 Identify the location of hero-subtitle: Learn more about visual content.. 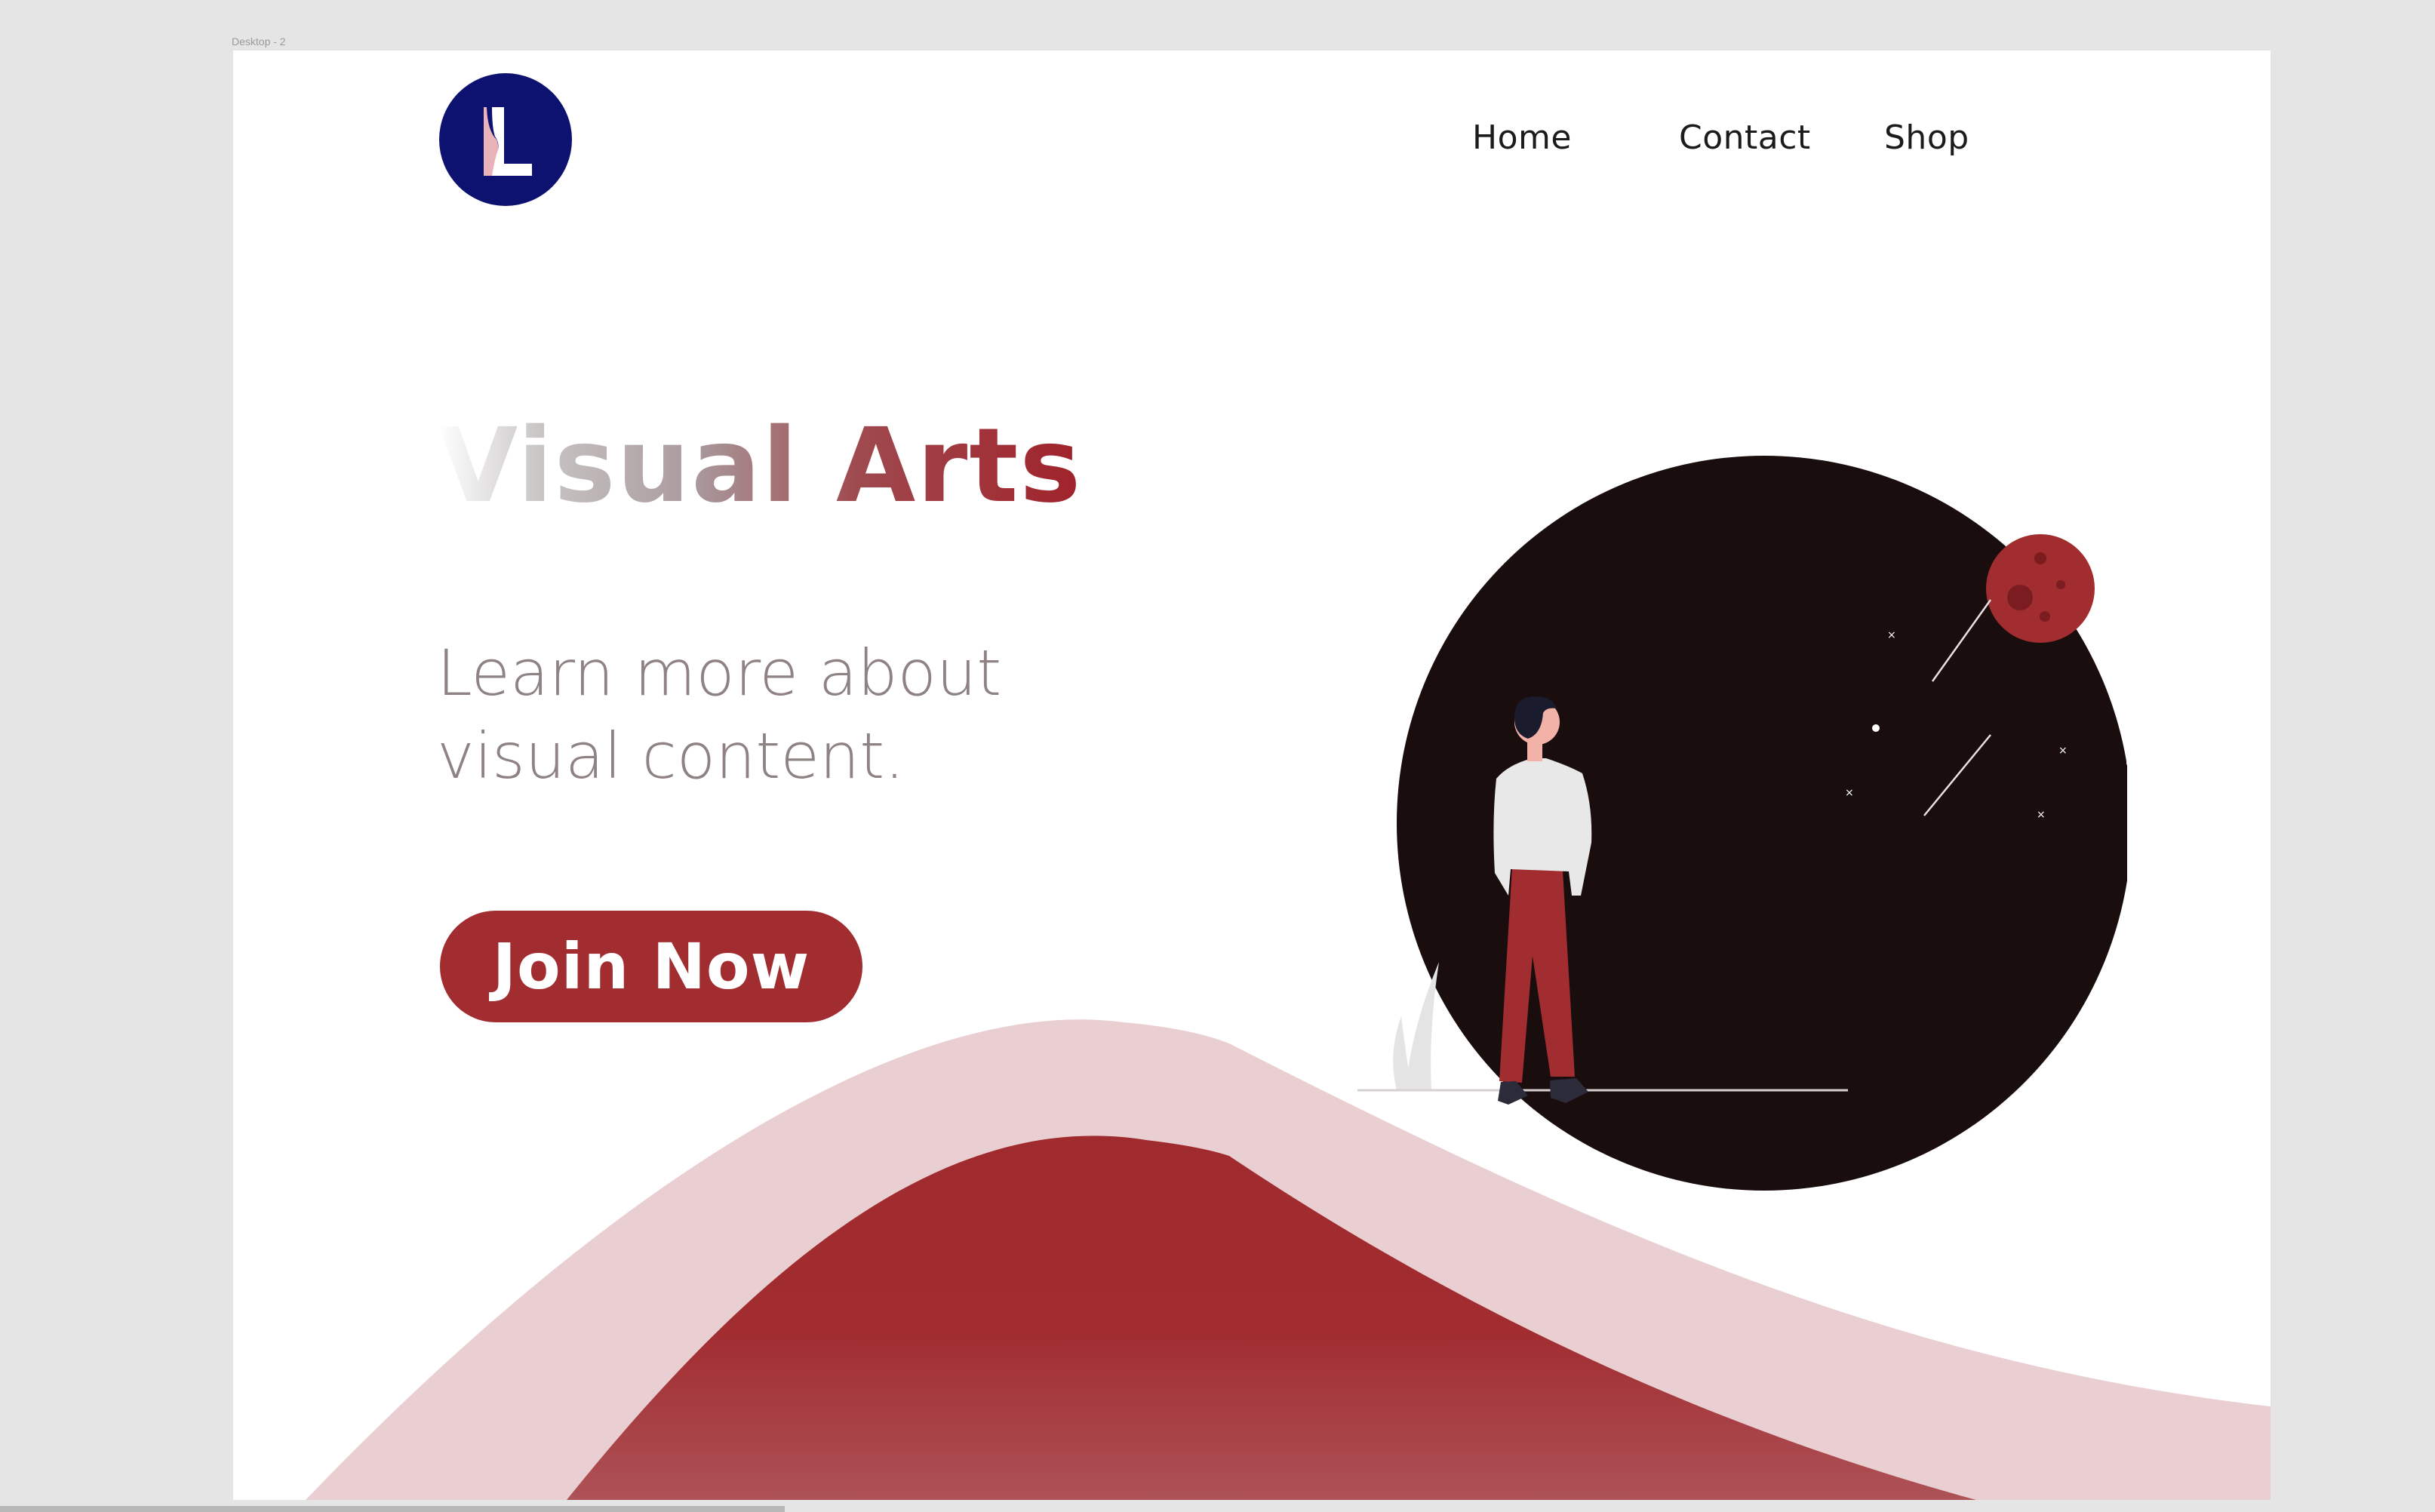
(814, 714).